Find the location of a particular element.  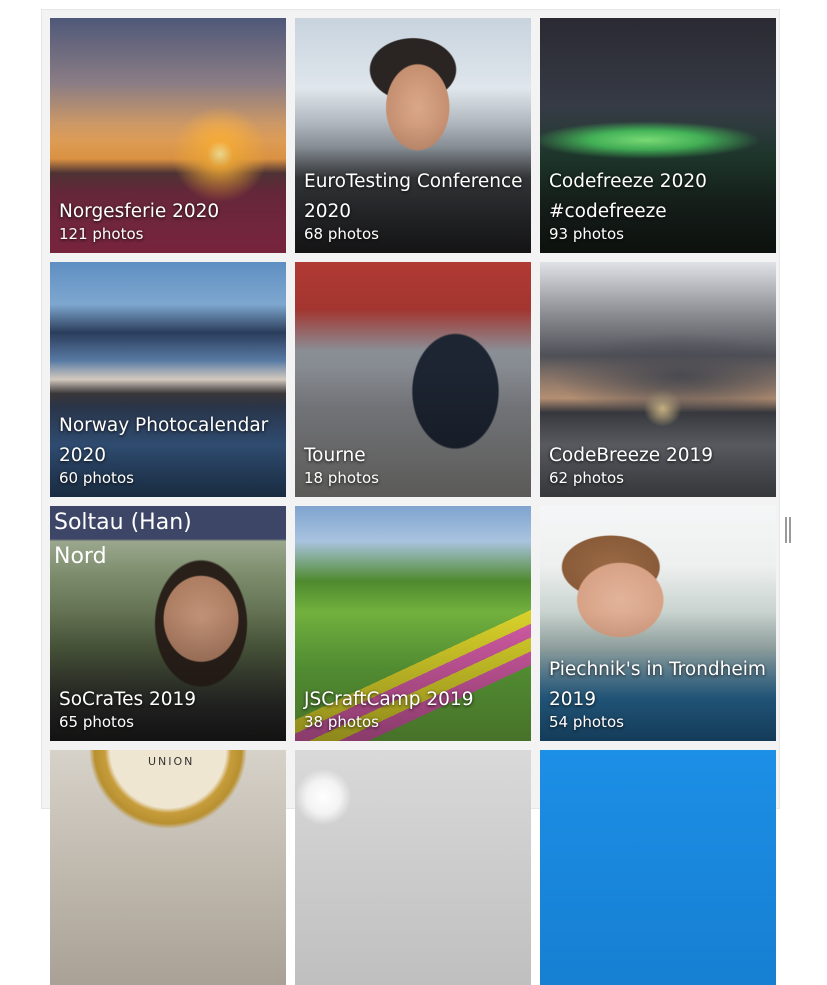

album-title: Piechnik's in Trondheim 2019 is located at coordinates (657, 684).